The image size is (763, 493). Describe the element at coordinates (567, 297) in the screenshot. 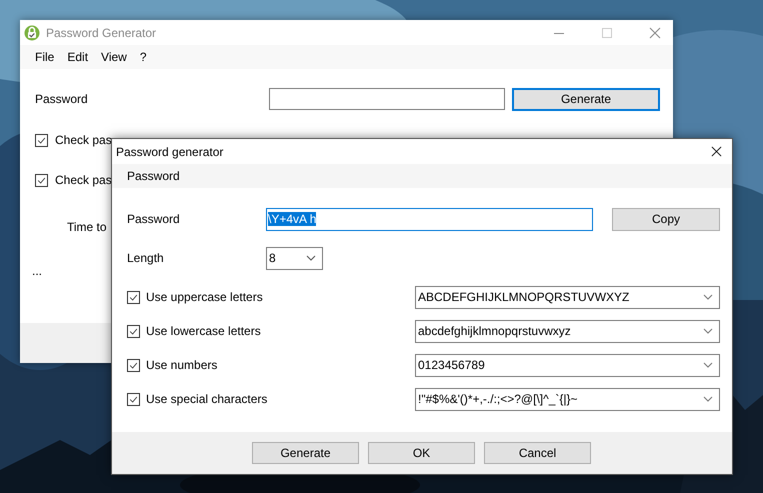

I see `charset-dropdown: ABCDEFGHIJKLMNOPQRSTUVWXYZ` at that location.